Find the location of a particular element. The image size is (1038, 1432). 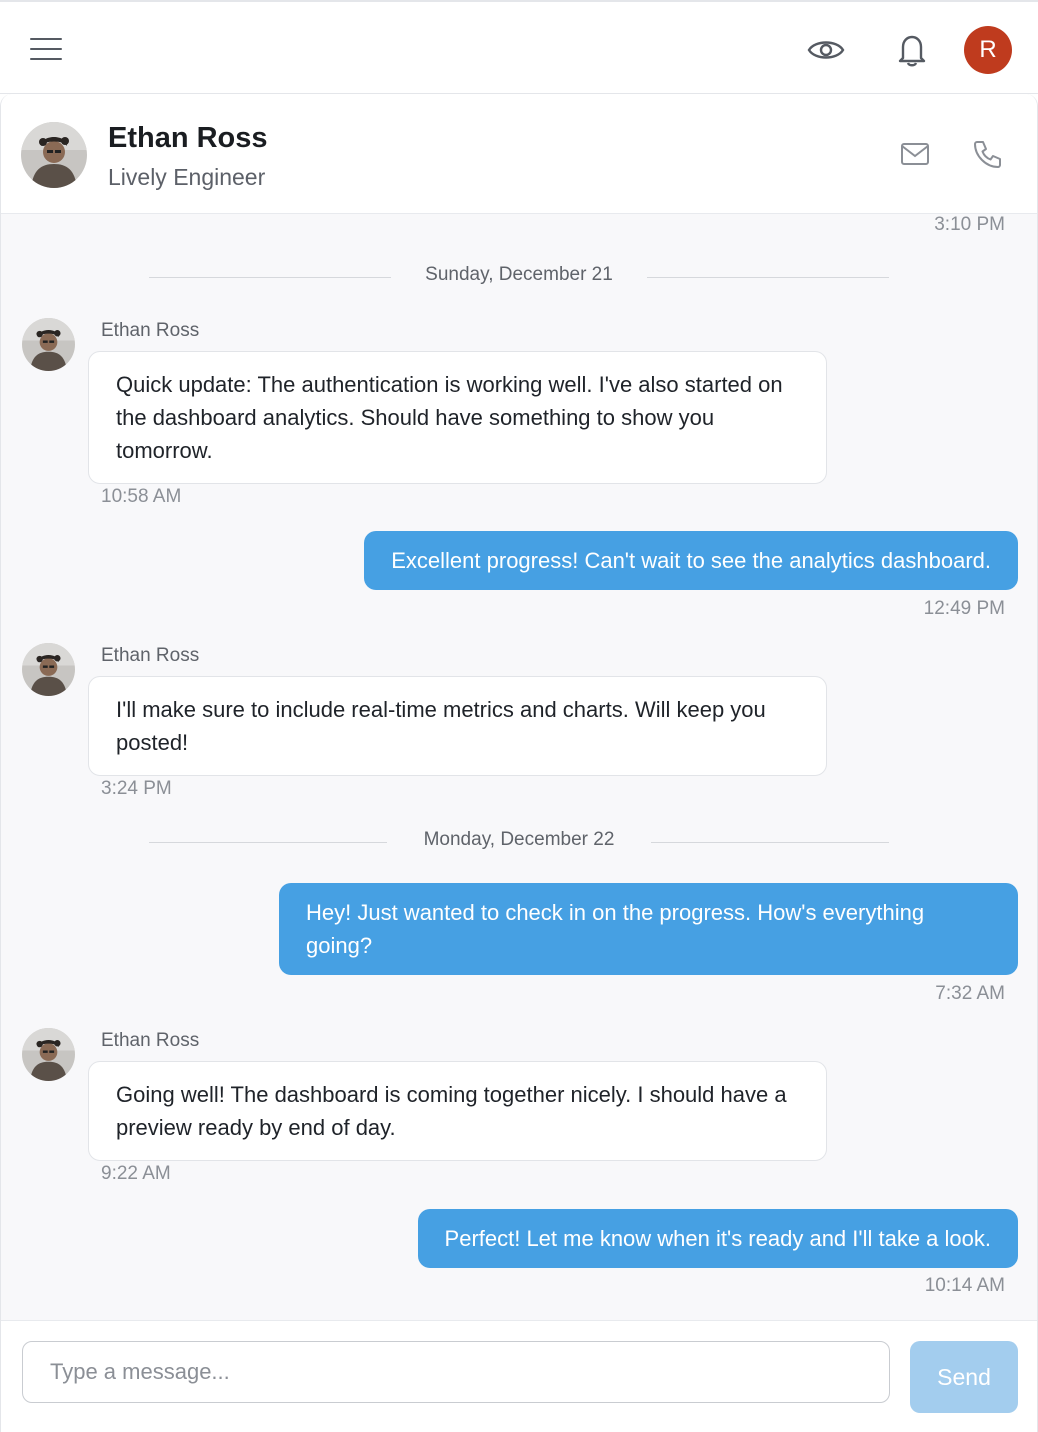

bell-icon is located at coordinates (912, 50).